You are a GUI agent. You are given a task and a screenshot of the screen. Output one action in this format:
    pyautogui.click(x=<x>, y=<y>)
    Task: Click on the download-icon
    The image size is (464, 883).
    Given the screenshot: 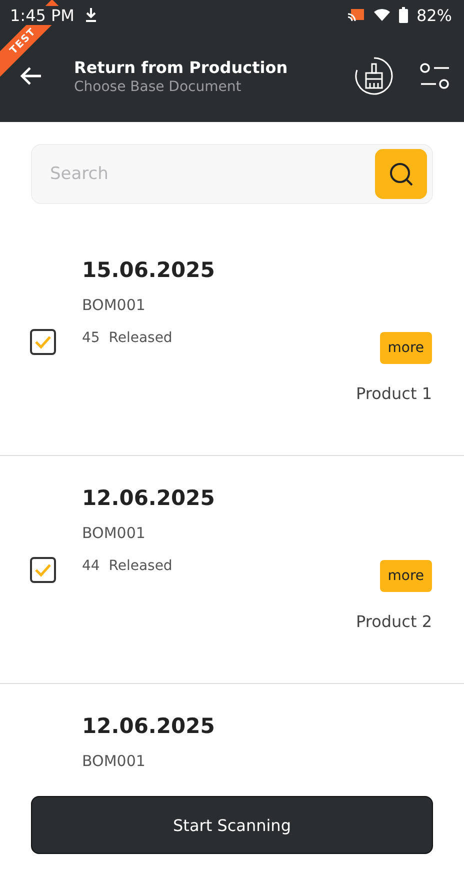 What is the action you would take?
    pyautogui.click(x=91, y=15)
    